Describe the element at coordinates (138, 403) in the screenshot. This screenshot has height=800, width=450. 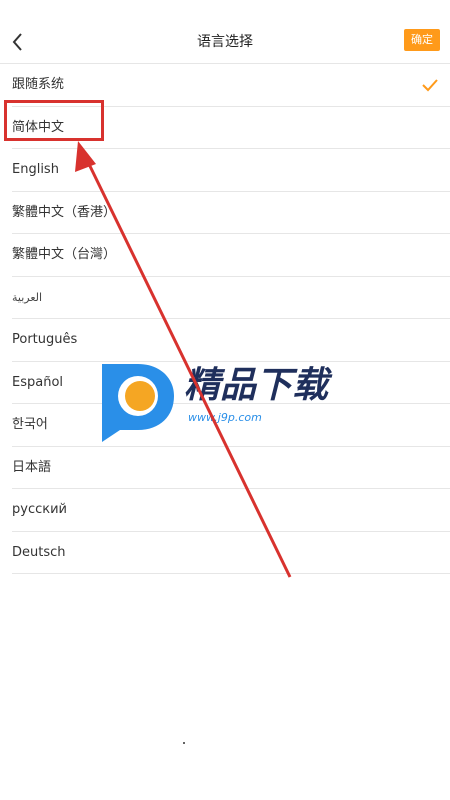
I see `watermark-logo-icon` at that location.